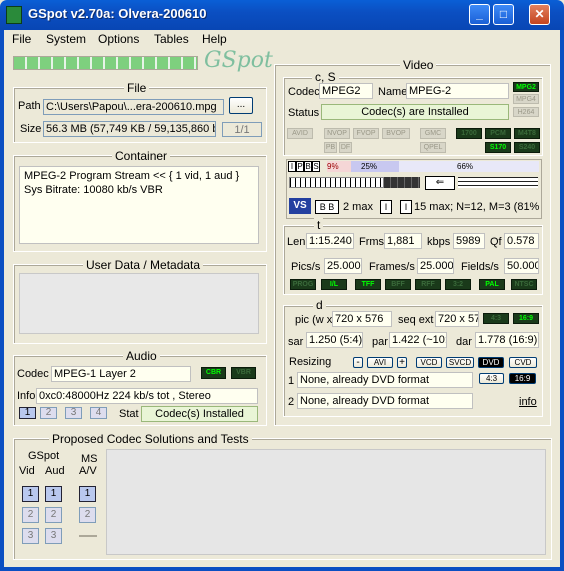 This screenshot has width=564, height=571. What do you see at coordinates (526, 318) in the screenshot?
I see `ar-16-9-indicator: 16:9` at bounding box center [526, 318].